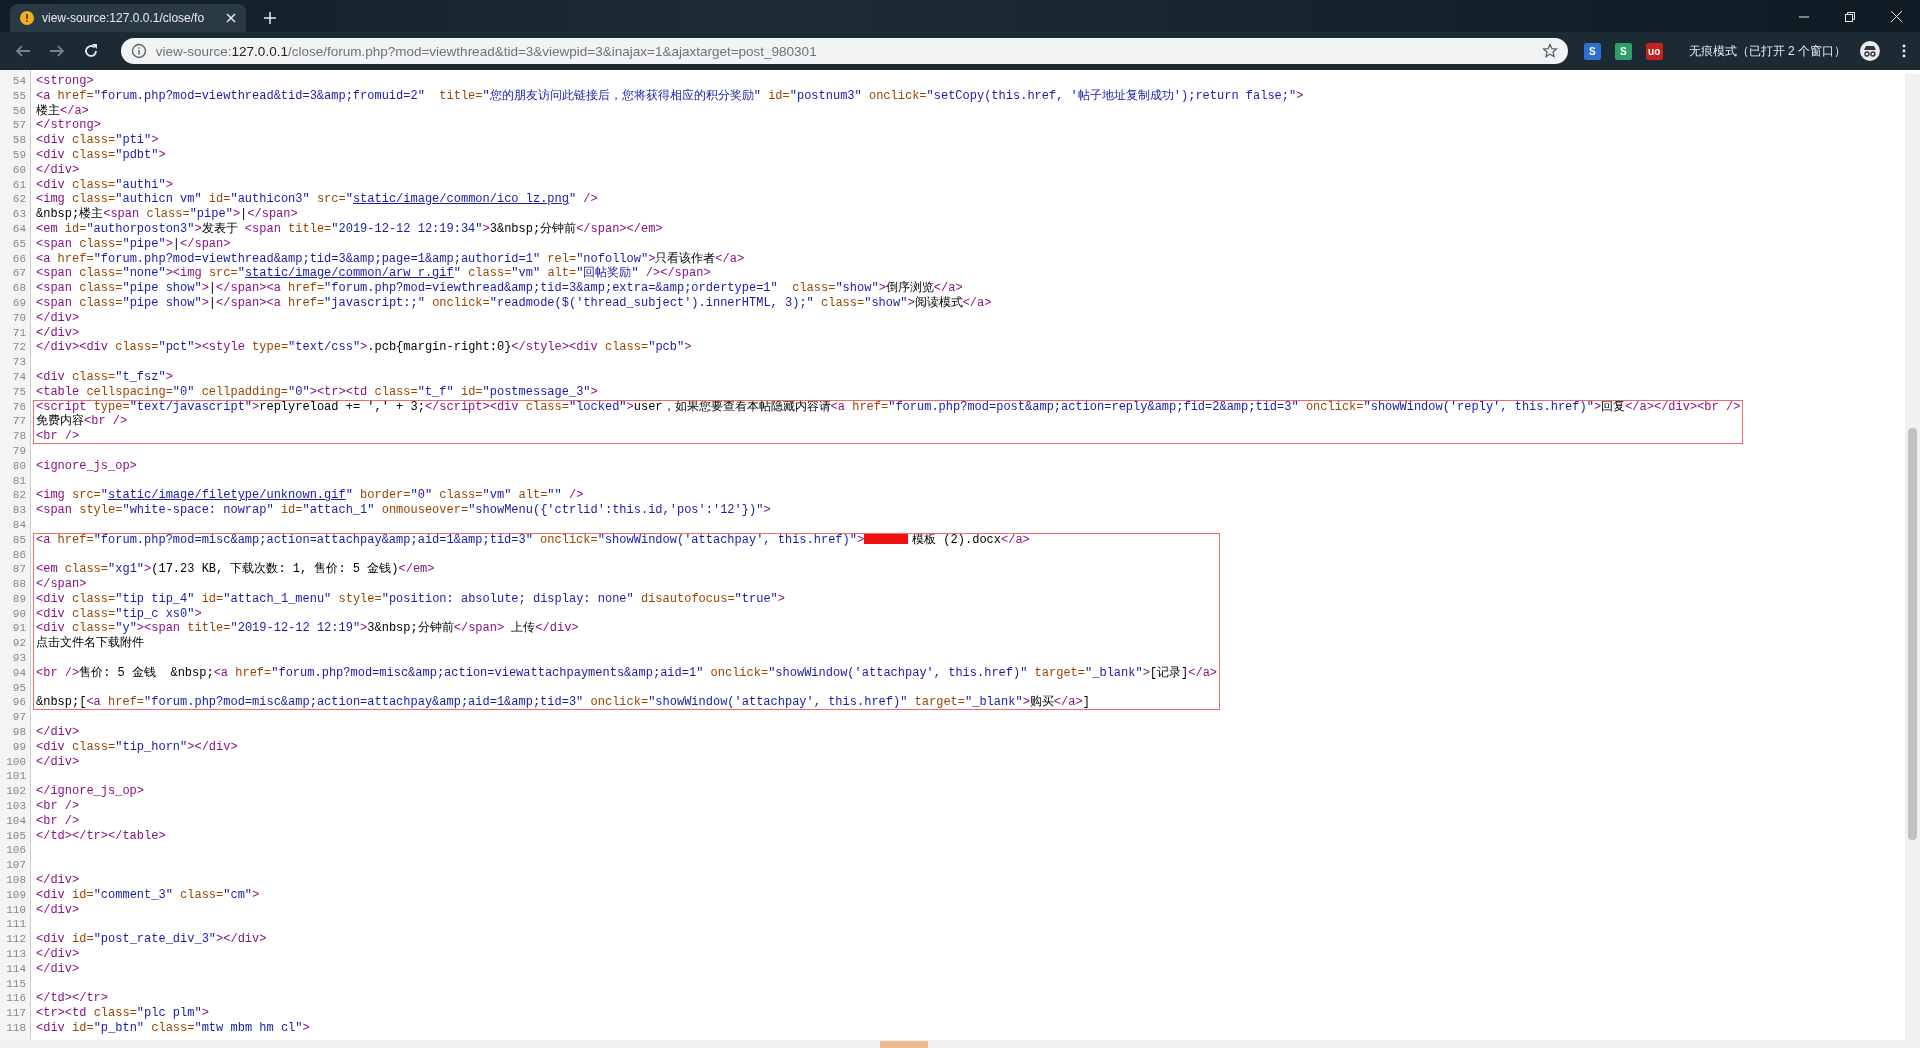  I want to click on incognito-icon, so click(1870, 51).